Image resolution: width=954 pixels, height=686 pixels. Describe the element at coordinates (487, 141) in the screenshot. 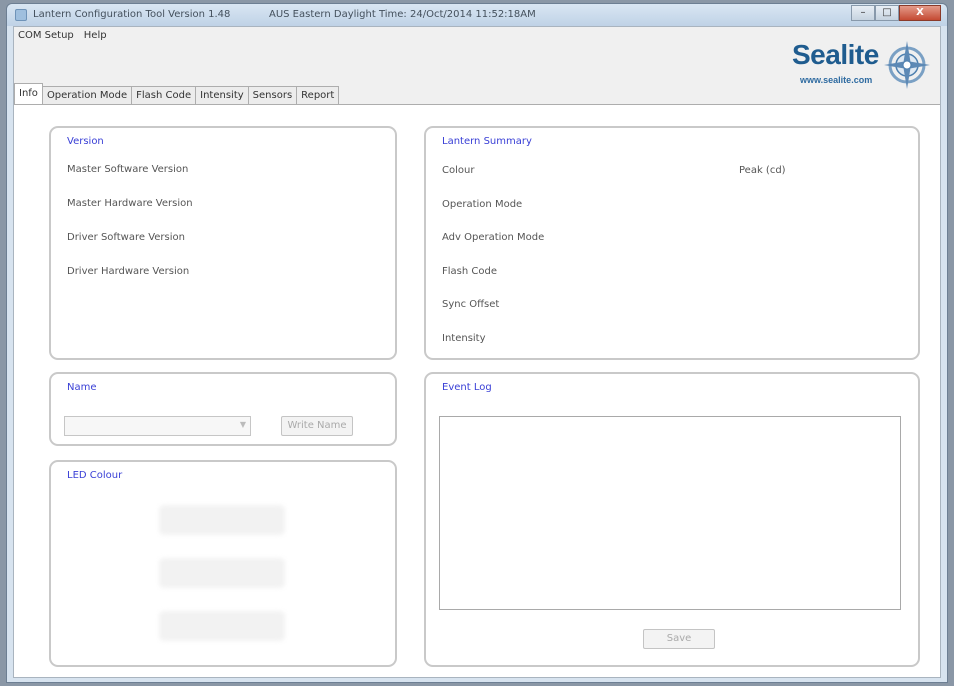

I see `lantern-summary-title: Lantern Summary` at that location.